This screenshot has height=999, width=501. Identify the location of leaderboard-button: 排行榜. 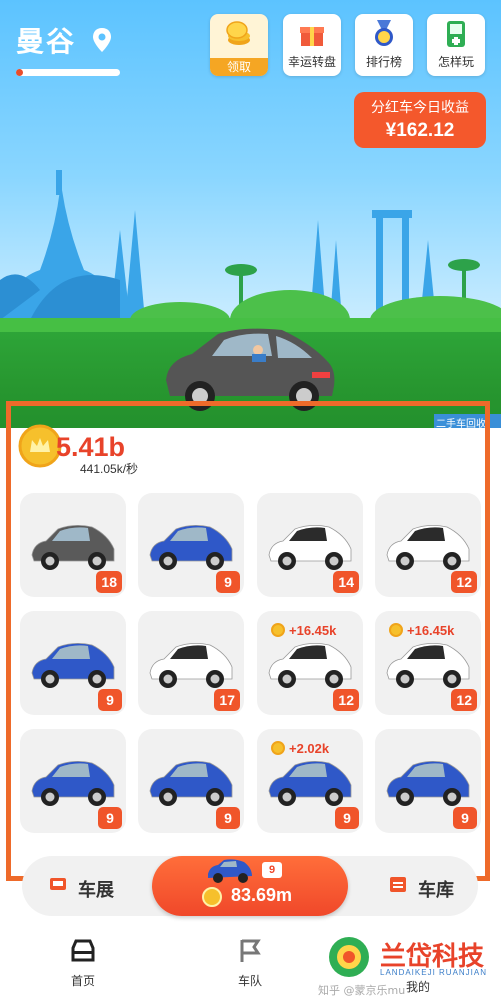
(384, 45).